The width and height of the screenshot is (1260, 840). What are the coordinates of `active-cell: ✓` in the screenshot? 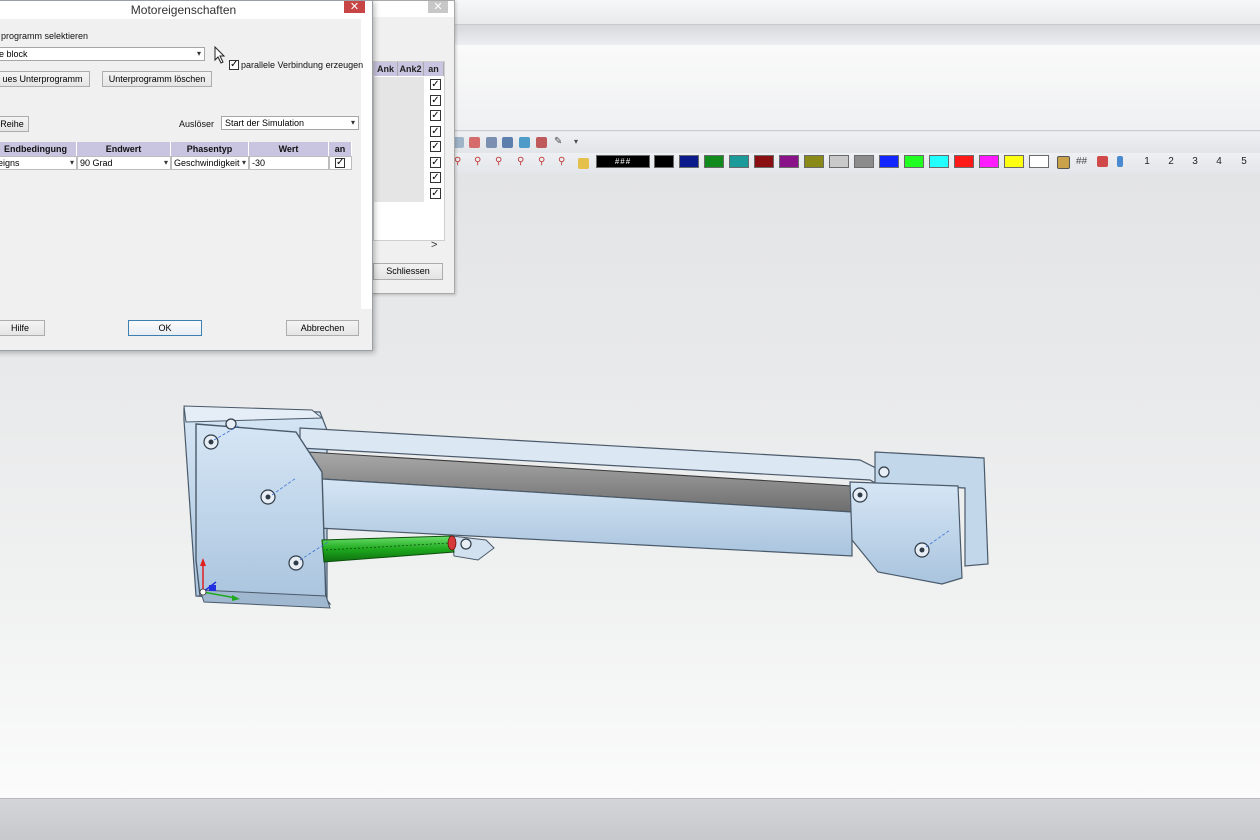 It's located at (340, 163).